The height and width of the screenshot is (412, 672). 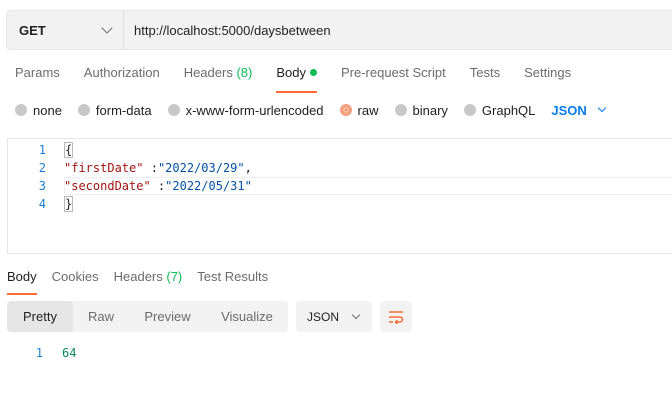 I want to click on editor-line: 3 "secondDate" :"2022/05/31", so click(x=340, y=186).